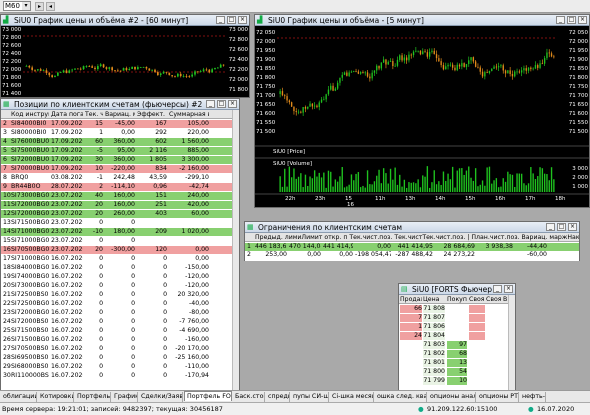 This screenshot has height=415, width=590. What do you see at coordinates (117, 358) in the screenshot?
I see `table-row: 28 SI69500BS0 16.07.2020 0 0 0 -25 160,00` at bounding box center [117, 358].